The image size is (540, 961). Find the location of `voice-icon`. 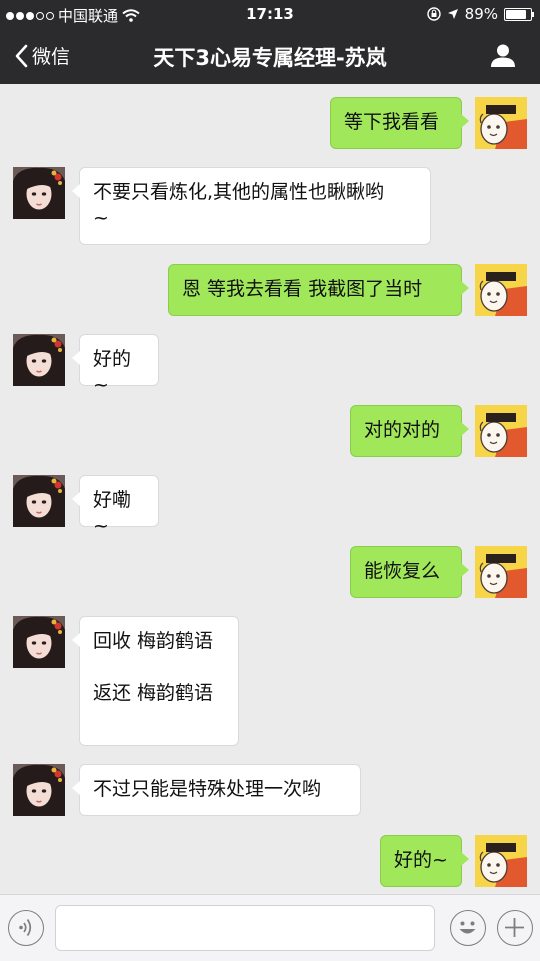

voice-icon is located at coordinates (25, 927).